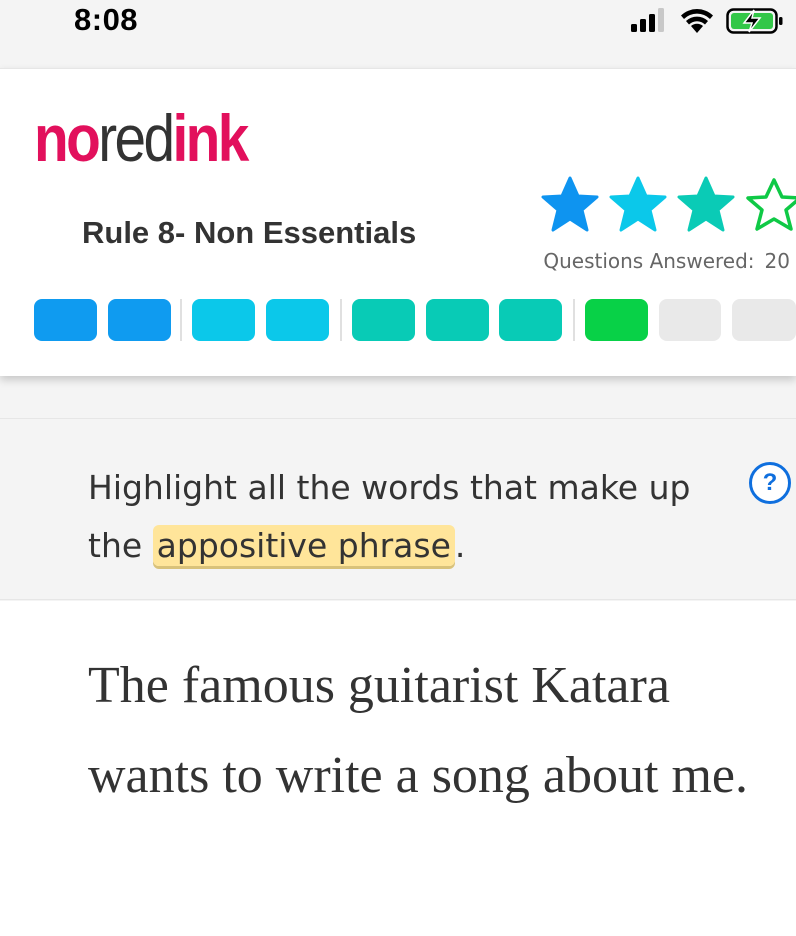 This screenshot has height=936, width=796. I want to click on status-time: 8:08, so click(106, 19).